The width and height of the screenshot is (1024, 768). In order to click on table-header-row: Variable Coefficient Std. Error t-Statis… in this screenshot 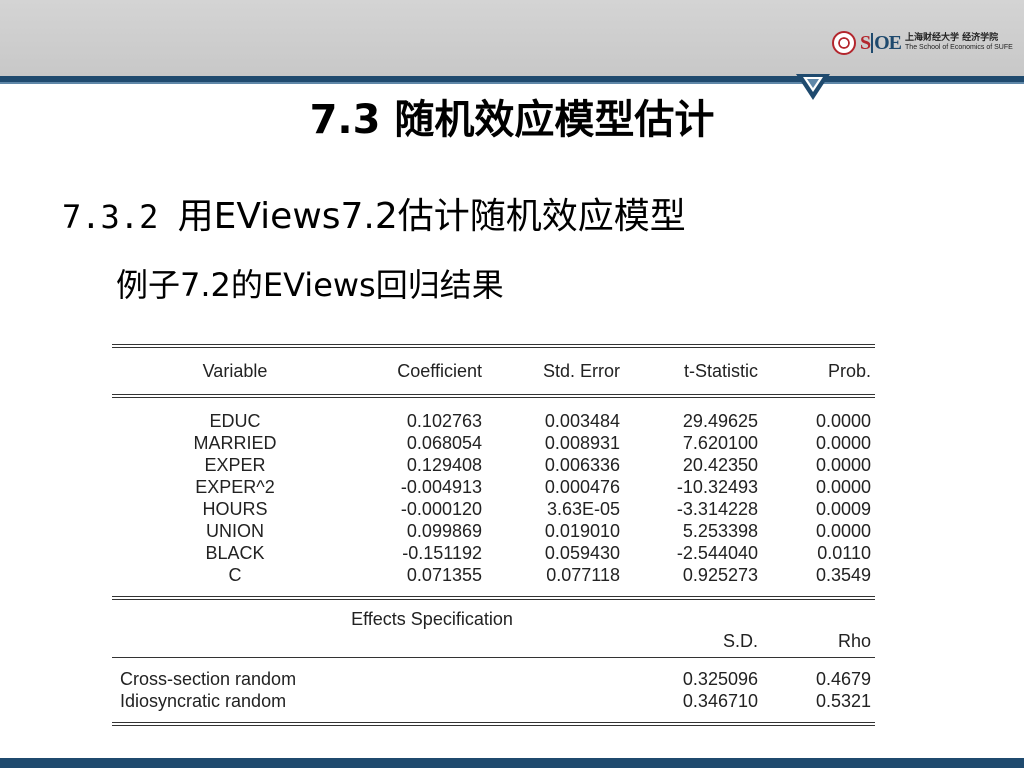, I will do `click(493, 371)`.